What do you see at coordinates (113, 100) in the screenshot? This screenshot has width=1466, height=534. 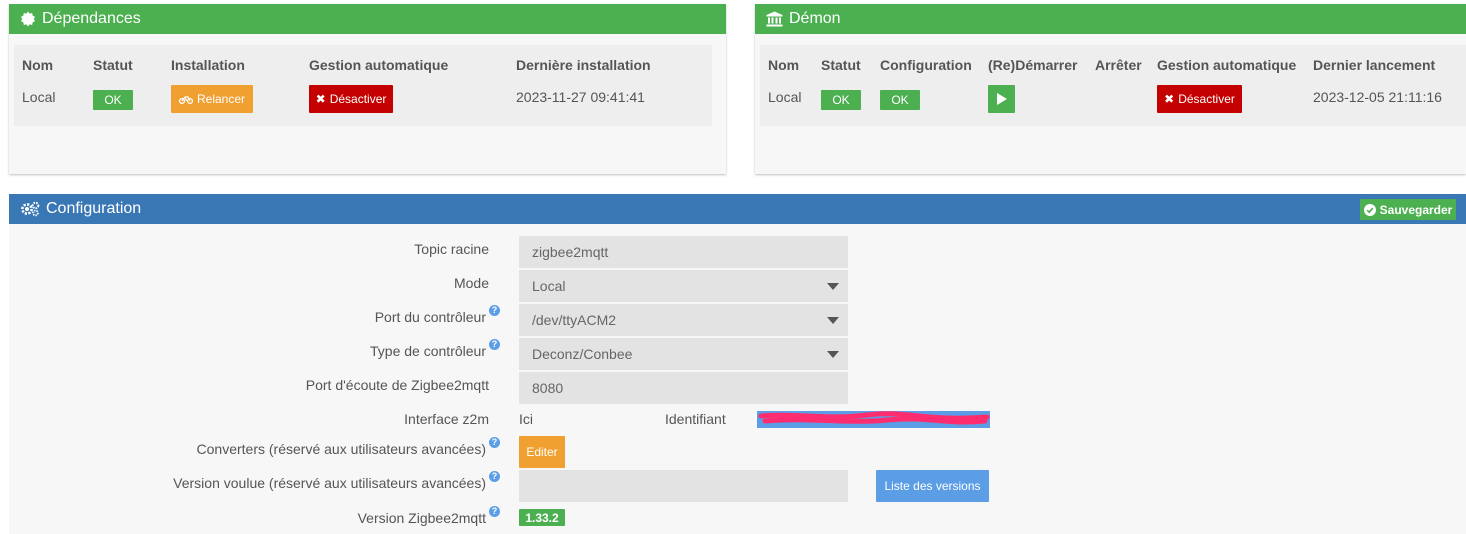 I see `dep-status-badge: OK` at bounding box center [113, 100].